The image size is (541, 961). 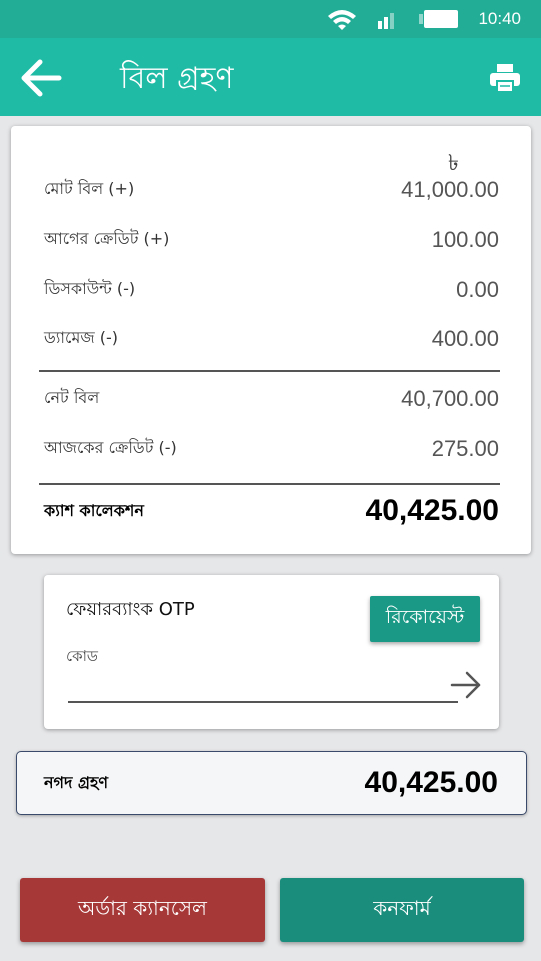 I want to click on request-otp-button: রিকোয়েস্ট, so click(x=425, y=619).